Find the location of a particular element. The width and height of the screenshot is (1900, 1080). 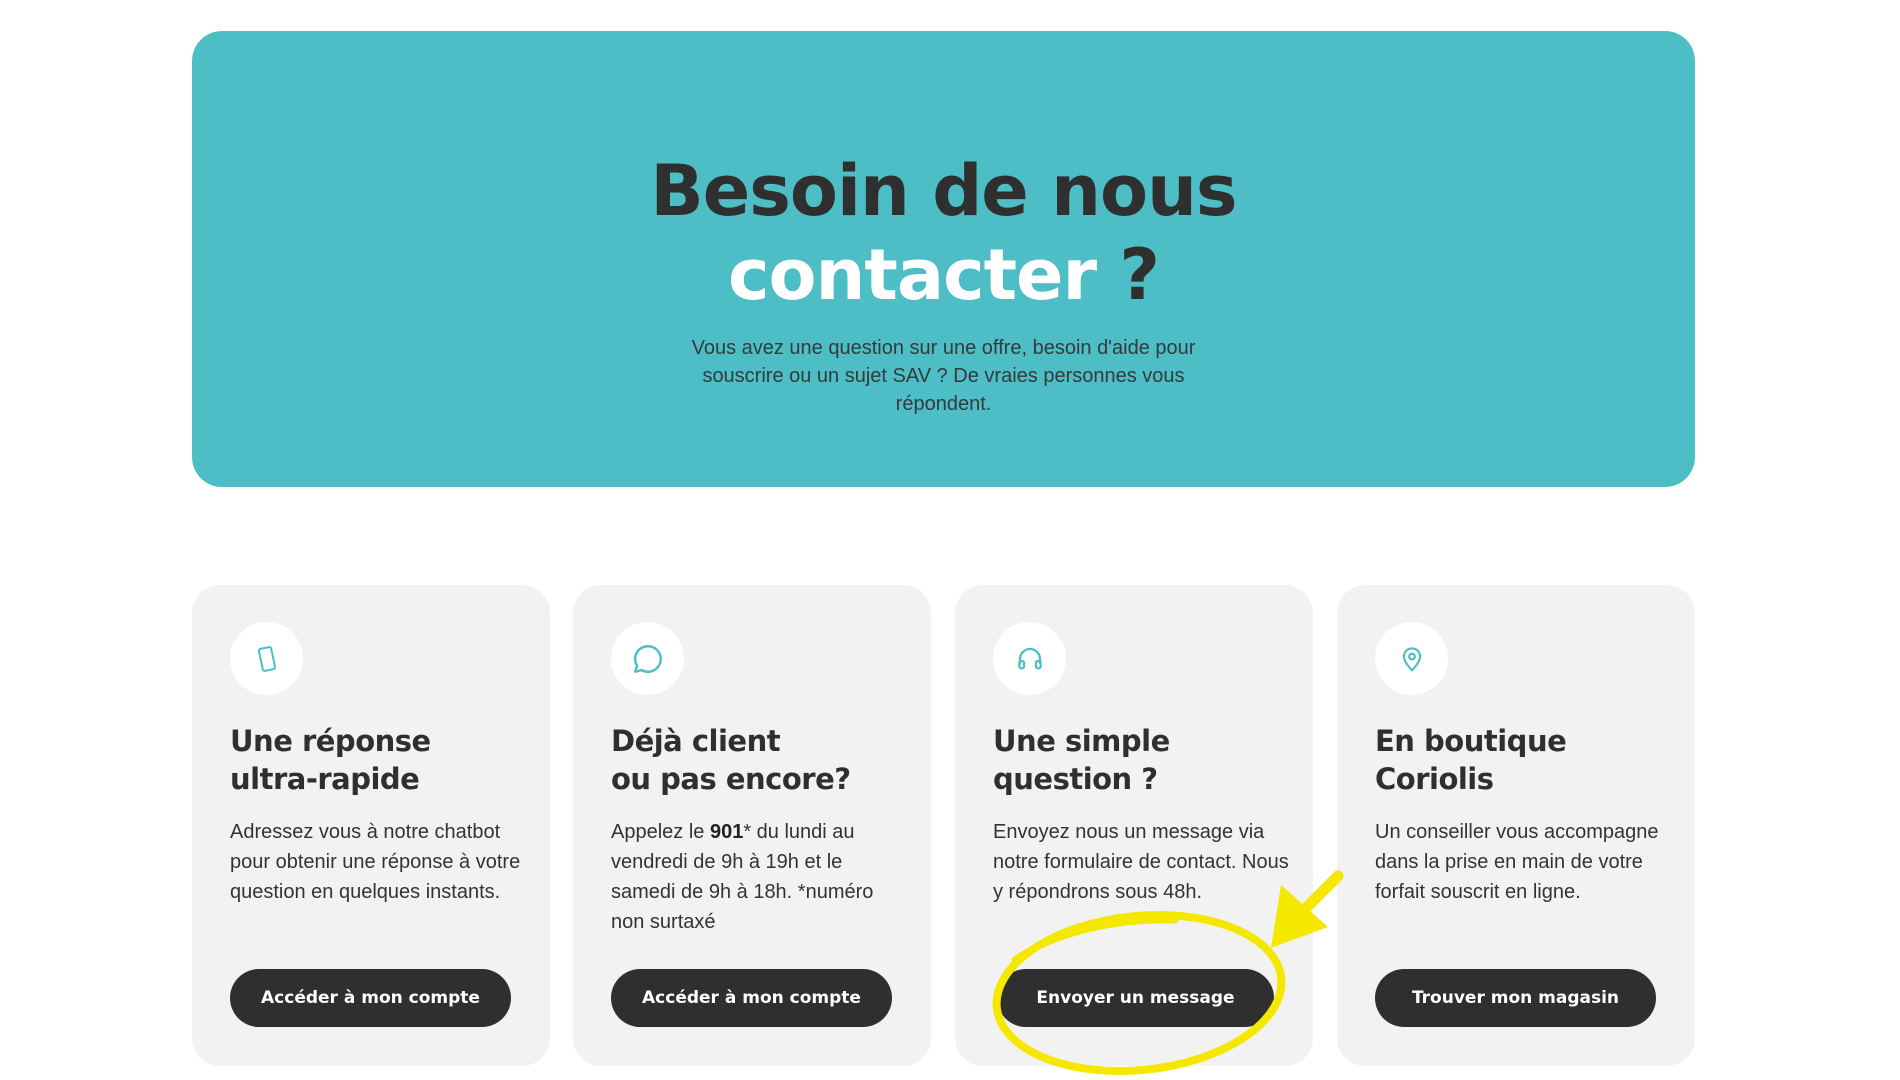

location-pin-icon is located at coordinates (1411, 658).